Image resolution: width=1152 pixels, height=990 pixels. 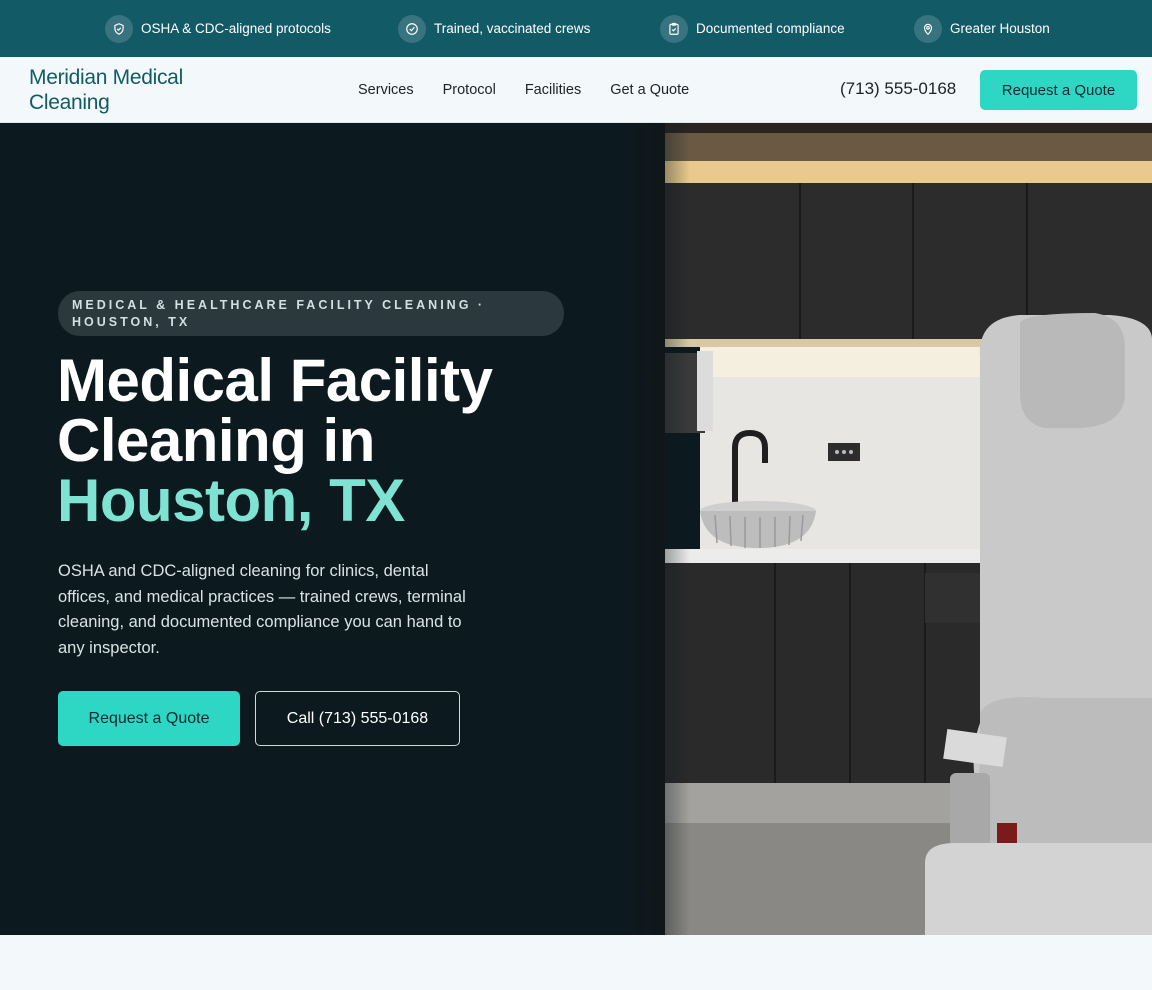 I want to click on trust-item-osha: OSHA & CDC-aligned protocols, so click(x=218, y=28).